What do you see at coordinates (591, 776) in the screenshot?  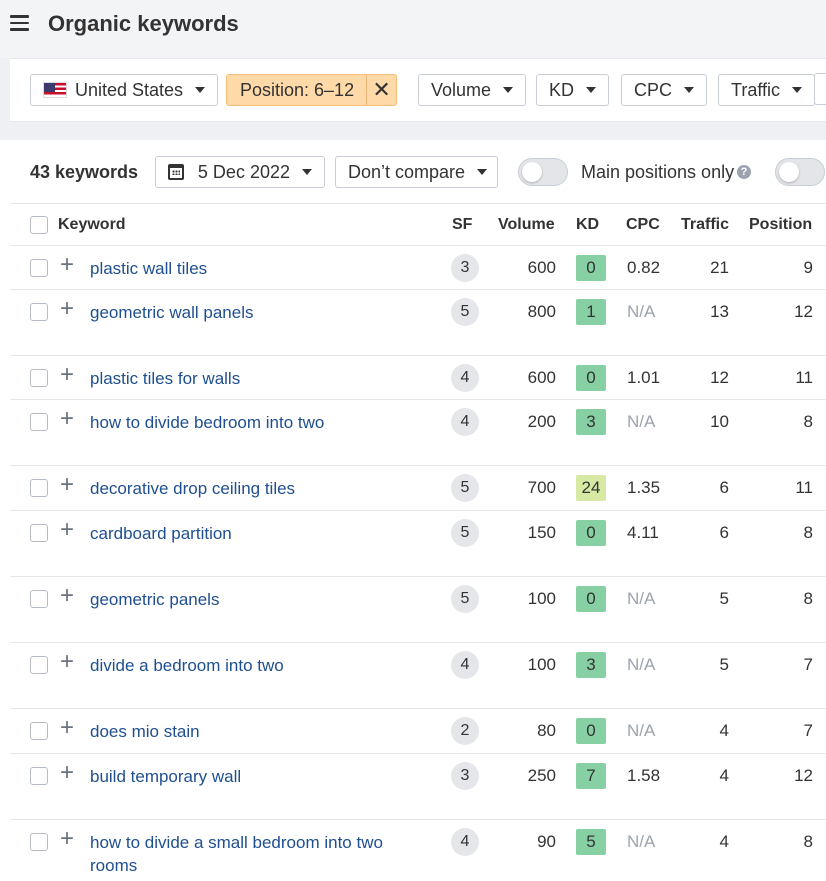 I see `kd-badge: 7` at bounding box center [591, 776].